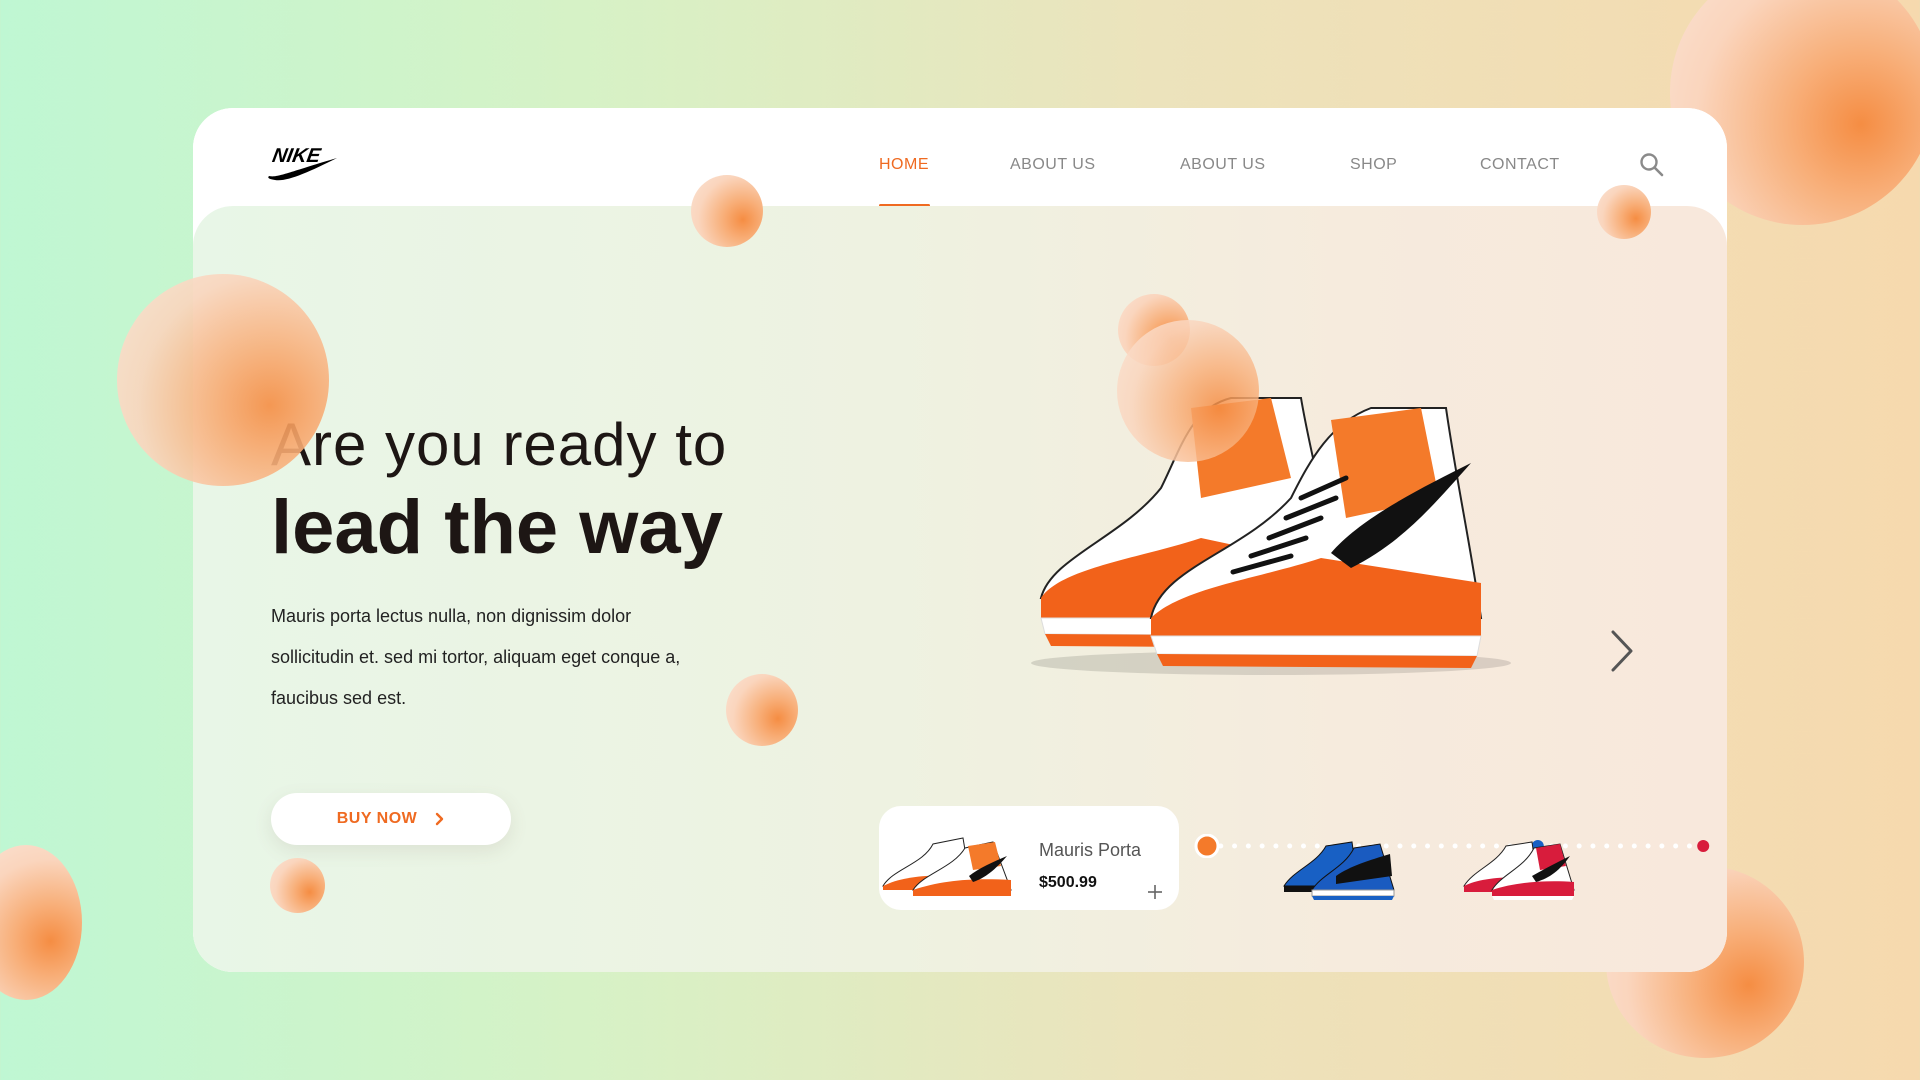 The image size is (1920, 1080). Describe the element at coordinates (1068, 882) in the screenshot. I see `product-price: $500.99` at that location.